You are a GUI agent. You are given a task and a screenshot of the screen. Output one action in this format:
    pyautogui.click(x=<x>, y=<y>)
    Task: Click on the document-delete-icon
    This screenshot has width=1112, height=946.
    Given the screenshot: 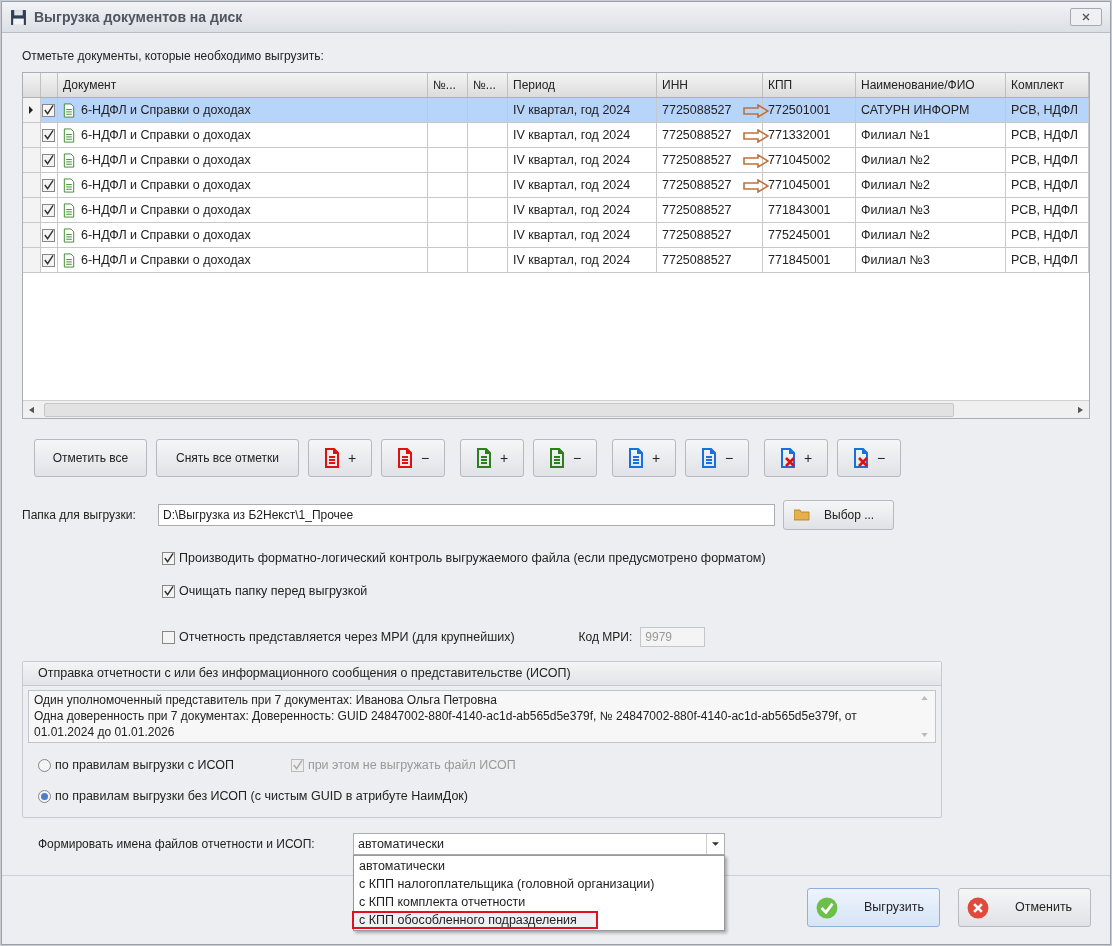 What is the action you would take?
    pyautogui.click(x=860, y=458)
    